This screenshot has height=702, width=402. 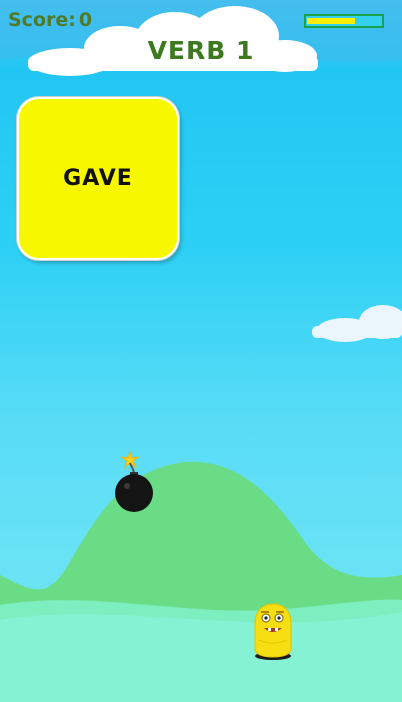 I want to click on energy-bar-fill, so click(x=331, y=21).